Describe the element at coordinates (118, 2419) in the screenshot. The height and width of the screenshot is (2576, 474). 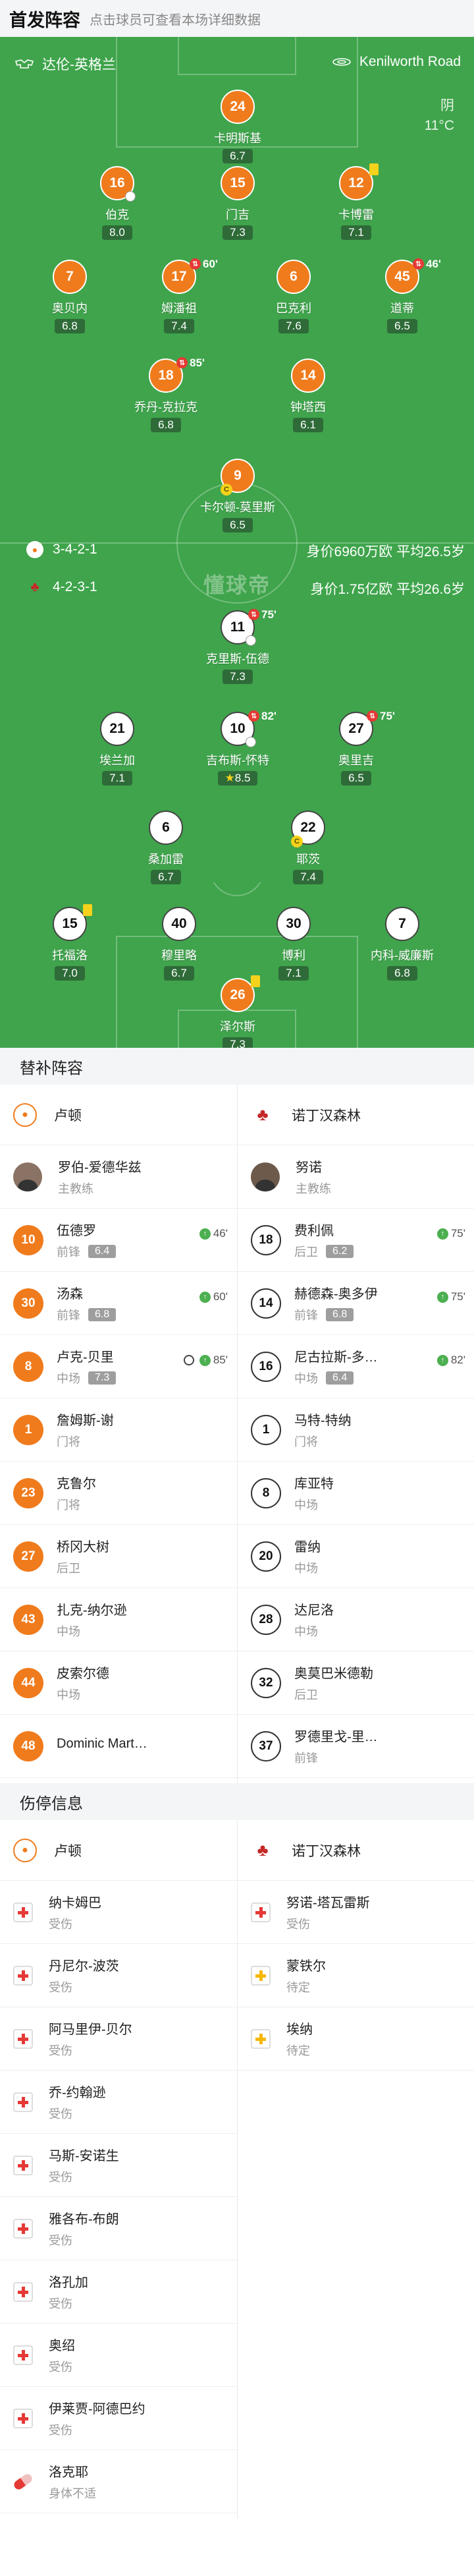
I see `home-injury-8: 伊莱贾-阿德巴约 受伤` at that location.